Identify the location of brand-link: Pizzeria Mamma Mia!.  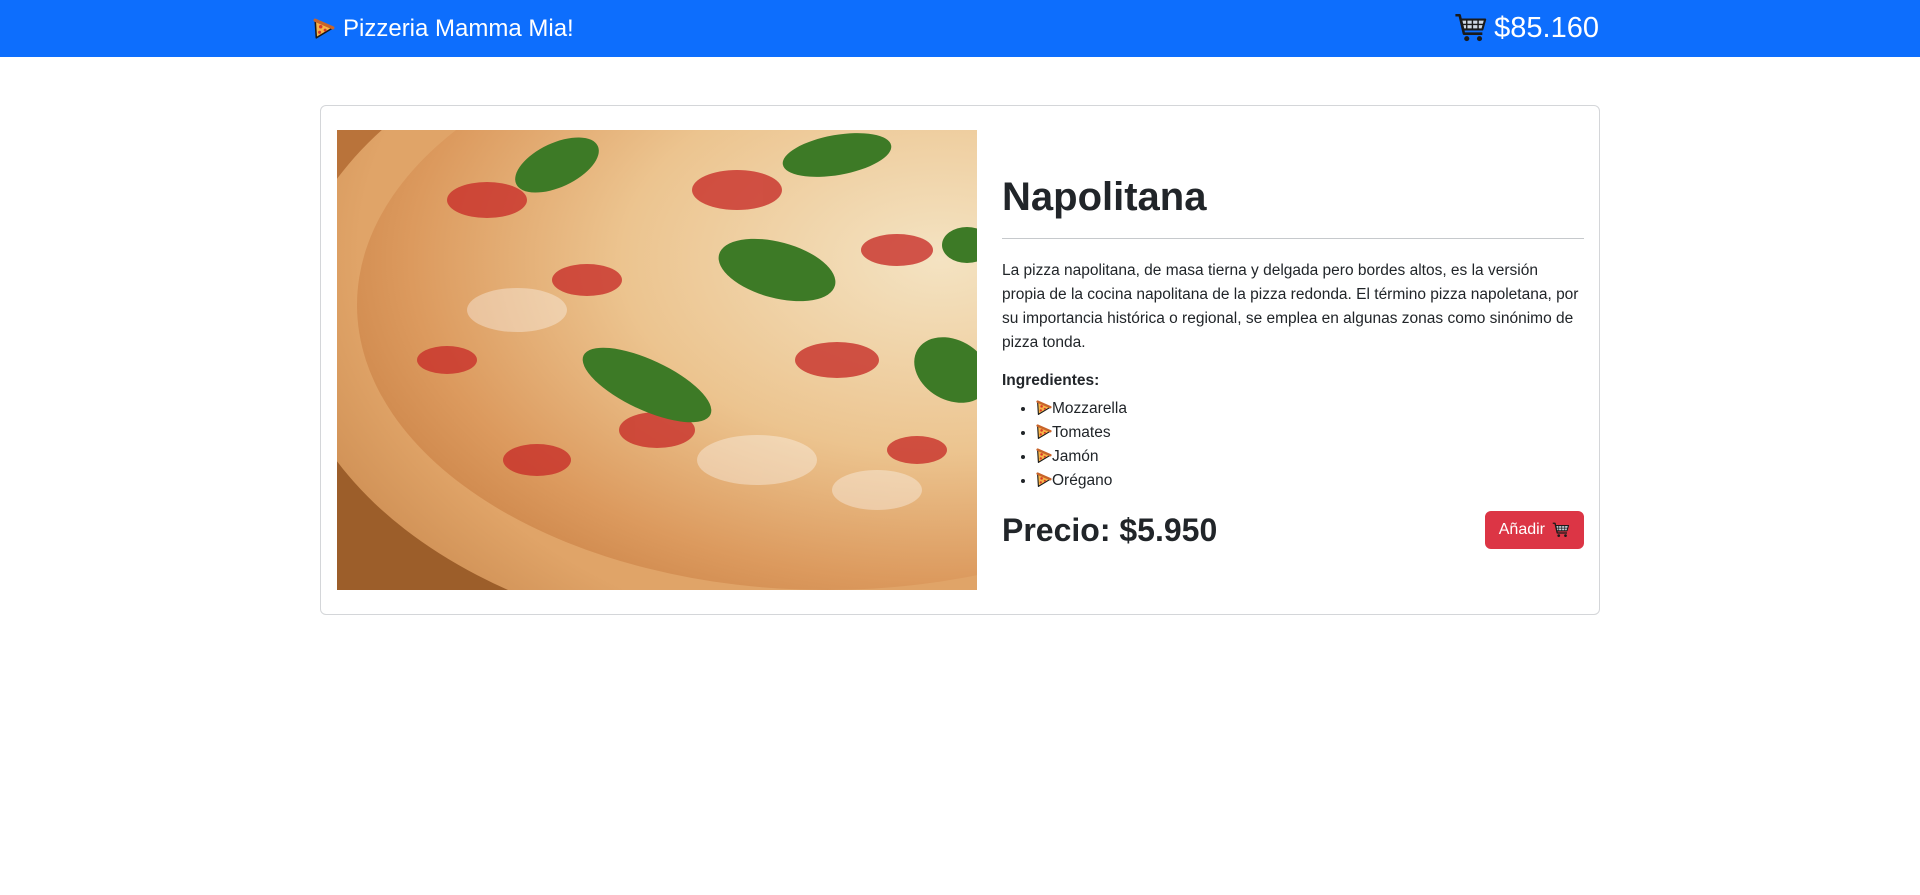
(443, 29).